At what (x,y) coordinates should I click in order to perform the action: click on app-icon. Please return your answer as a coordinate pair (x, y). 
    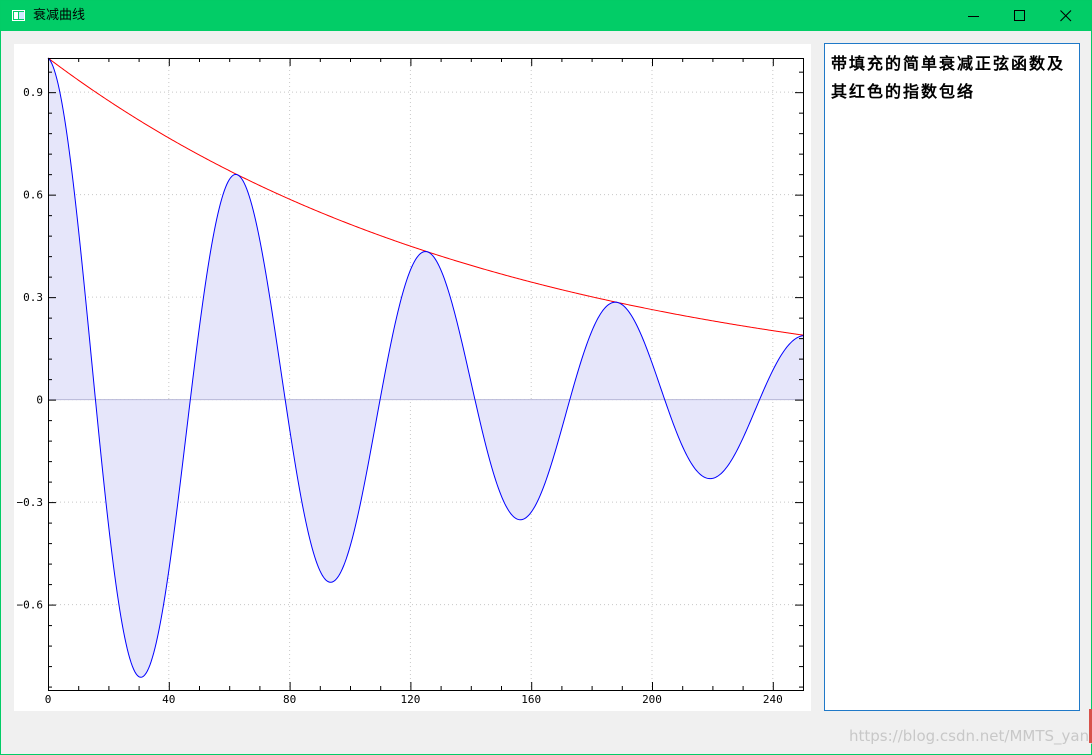
    Looking at the image, I should click on (18, 15).